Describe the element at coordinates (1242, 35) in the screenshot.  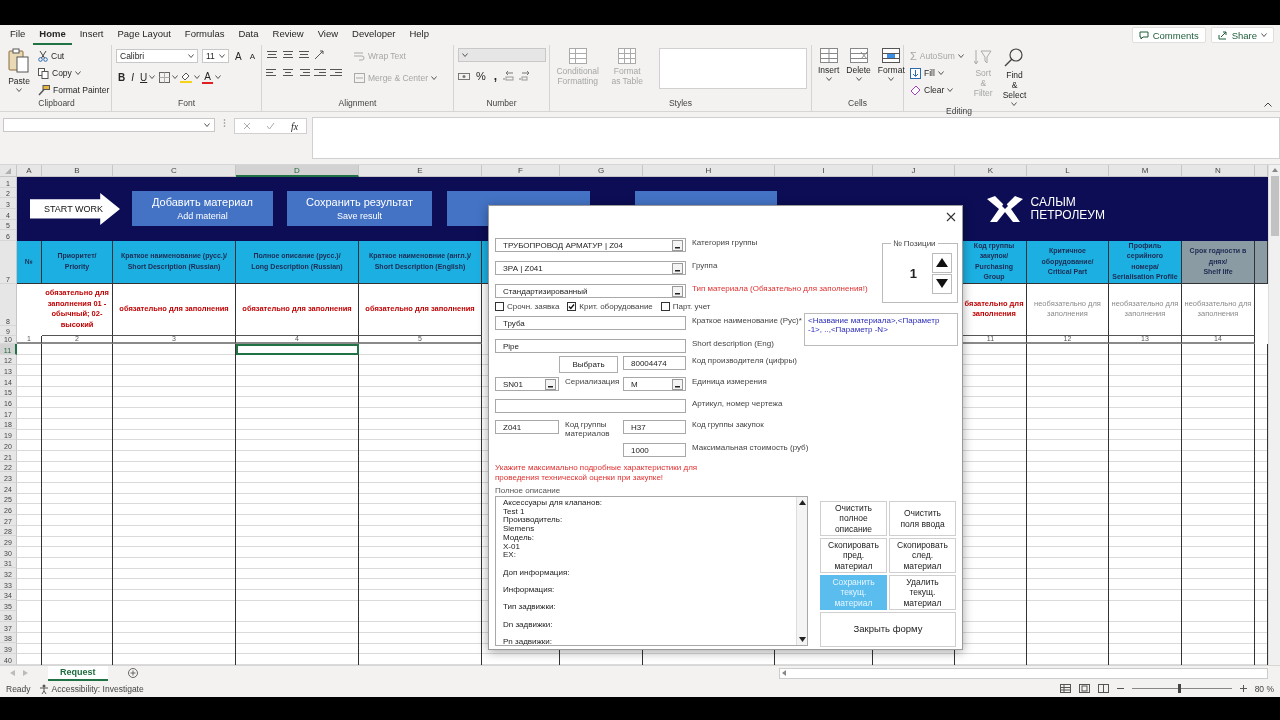
I see `share-button: Share` at that location.